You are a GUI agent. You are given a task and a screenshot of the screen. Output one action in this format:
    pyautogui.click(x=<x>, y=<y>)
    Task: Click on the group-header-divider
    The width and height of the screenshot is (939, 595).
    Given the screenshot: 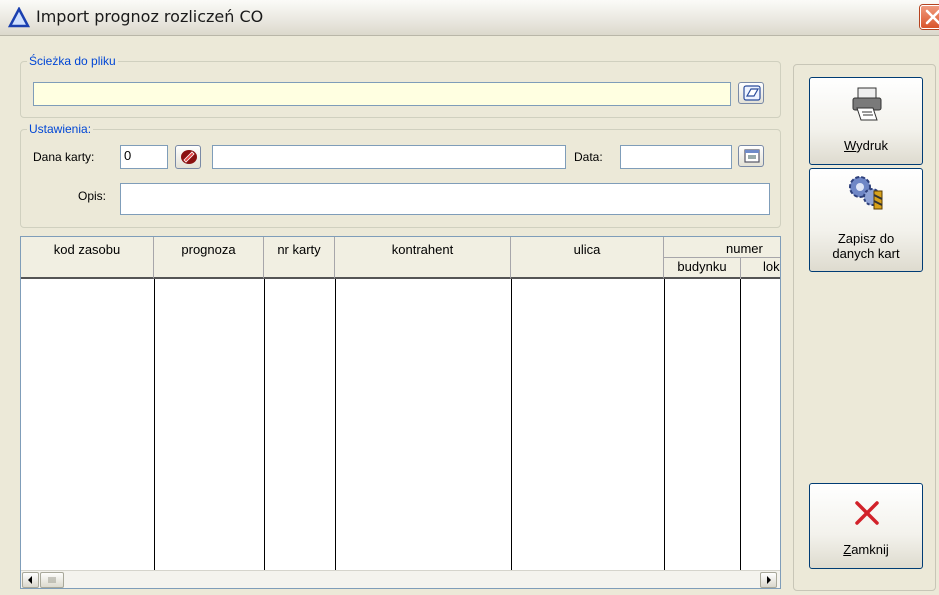 What is the action you would take?
    pyautogui.click(x=722, y=257)
    